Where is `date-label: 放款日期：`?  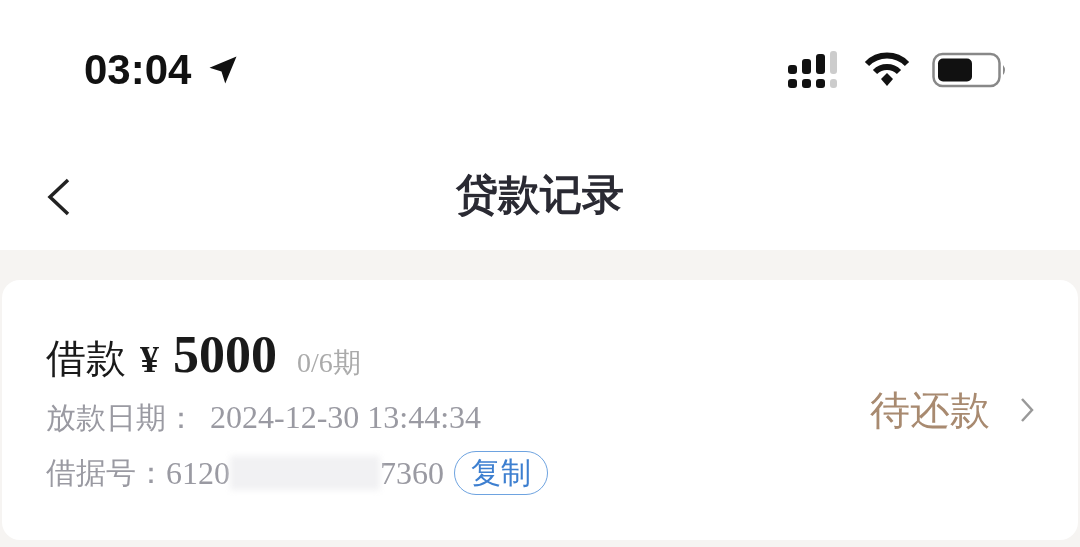 date-label: 放款日期： is located at coordinates (121, 418).